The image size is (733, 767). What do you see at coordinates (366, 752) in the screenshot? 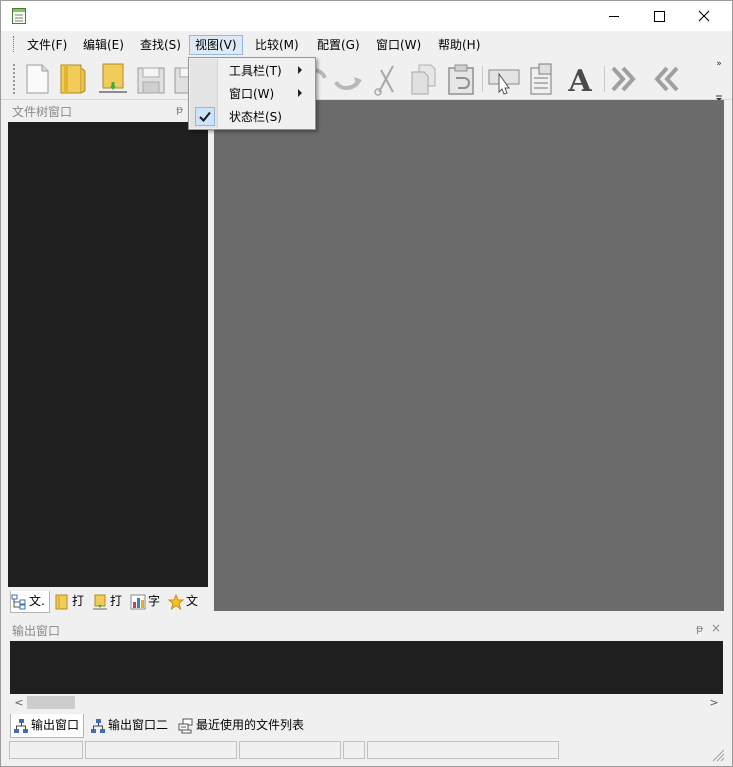
I see `status-bar` at bounding box center [366, 752].